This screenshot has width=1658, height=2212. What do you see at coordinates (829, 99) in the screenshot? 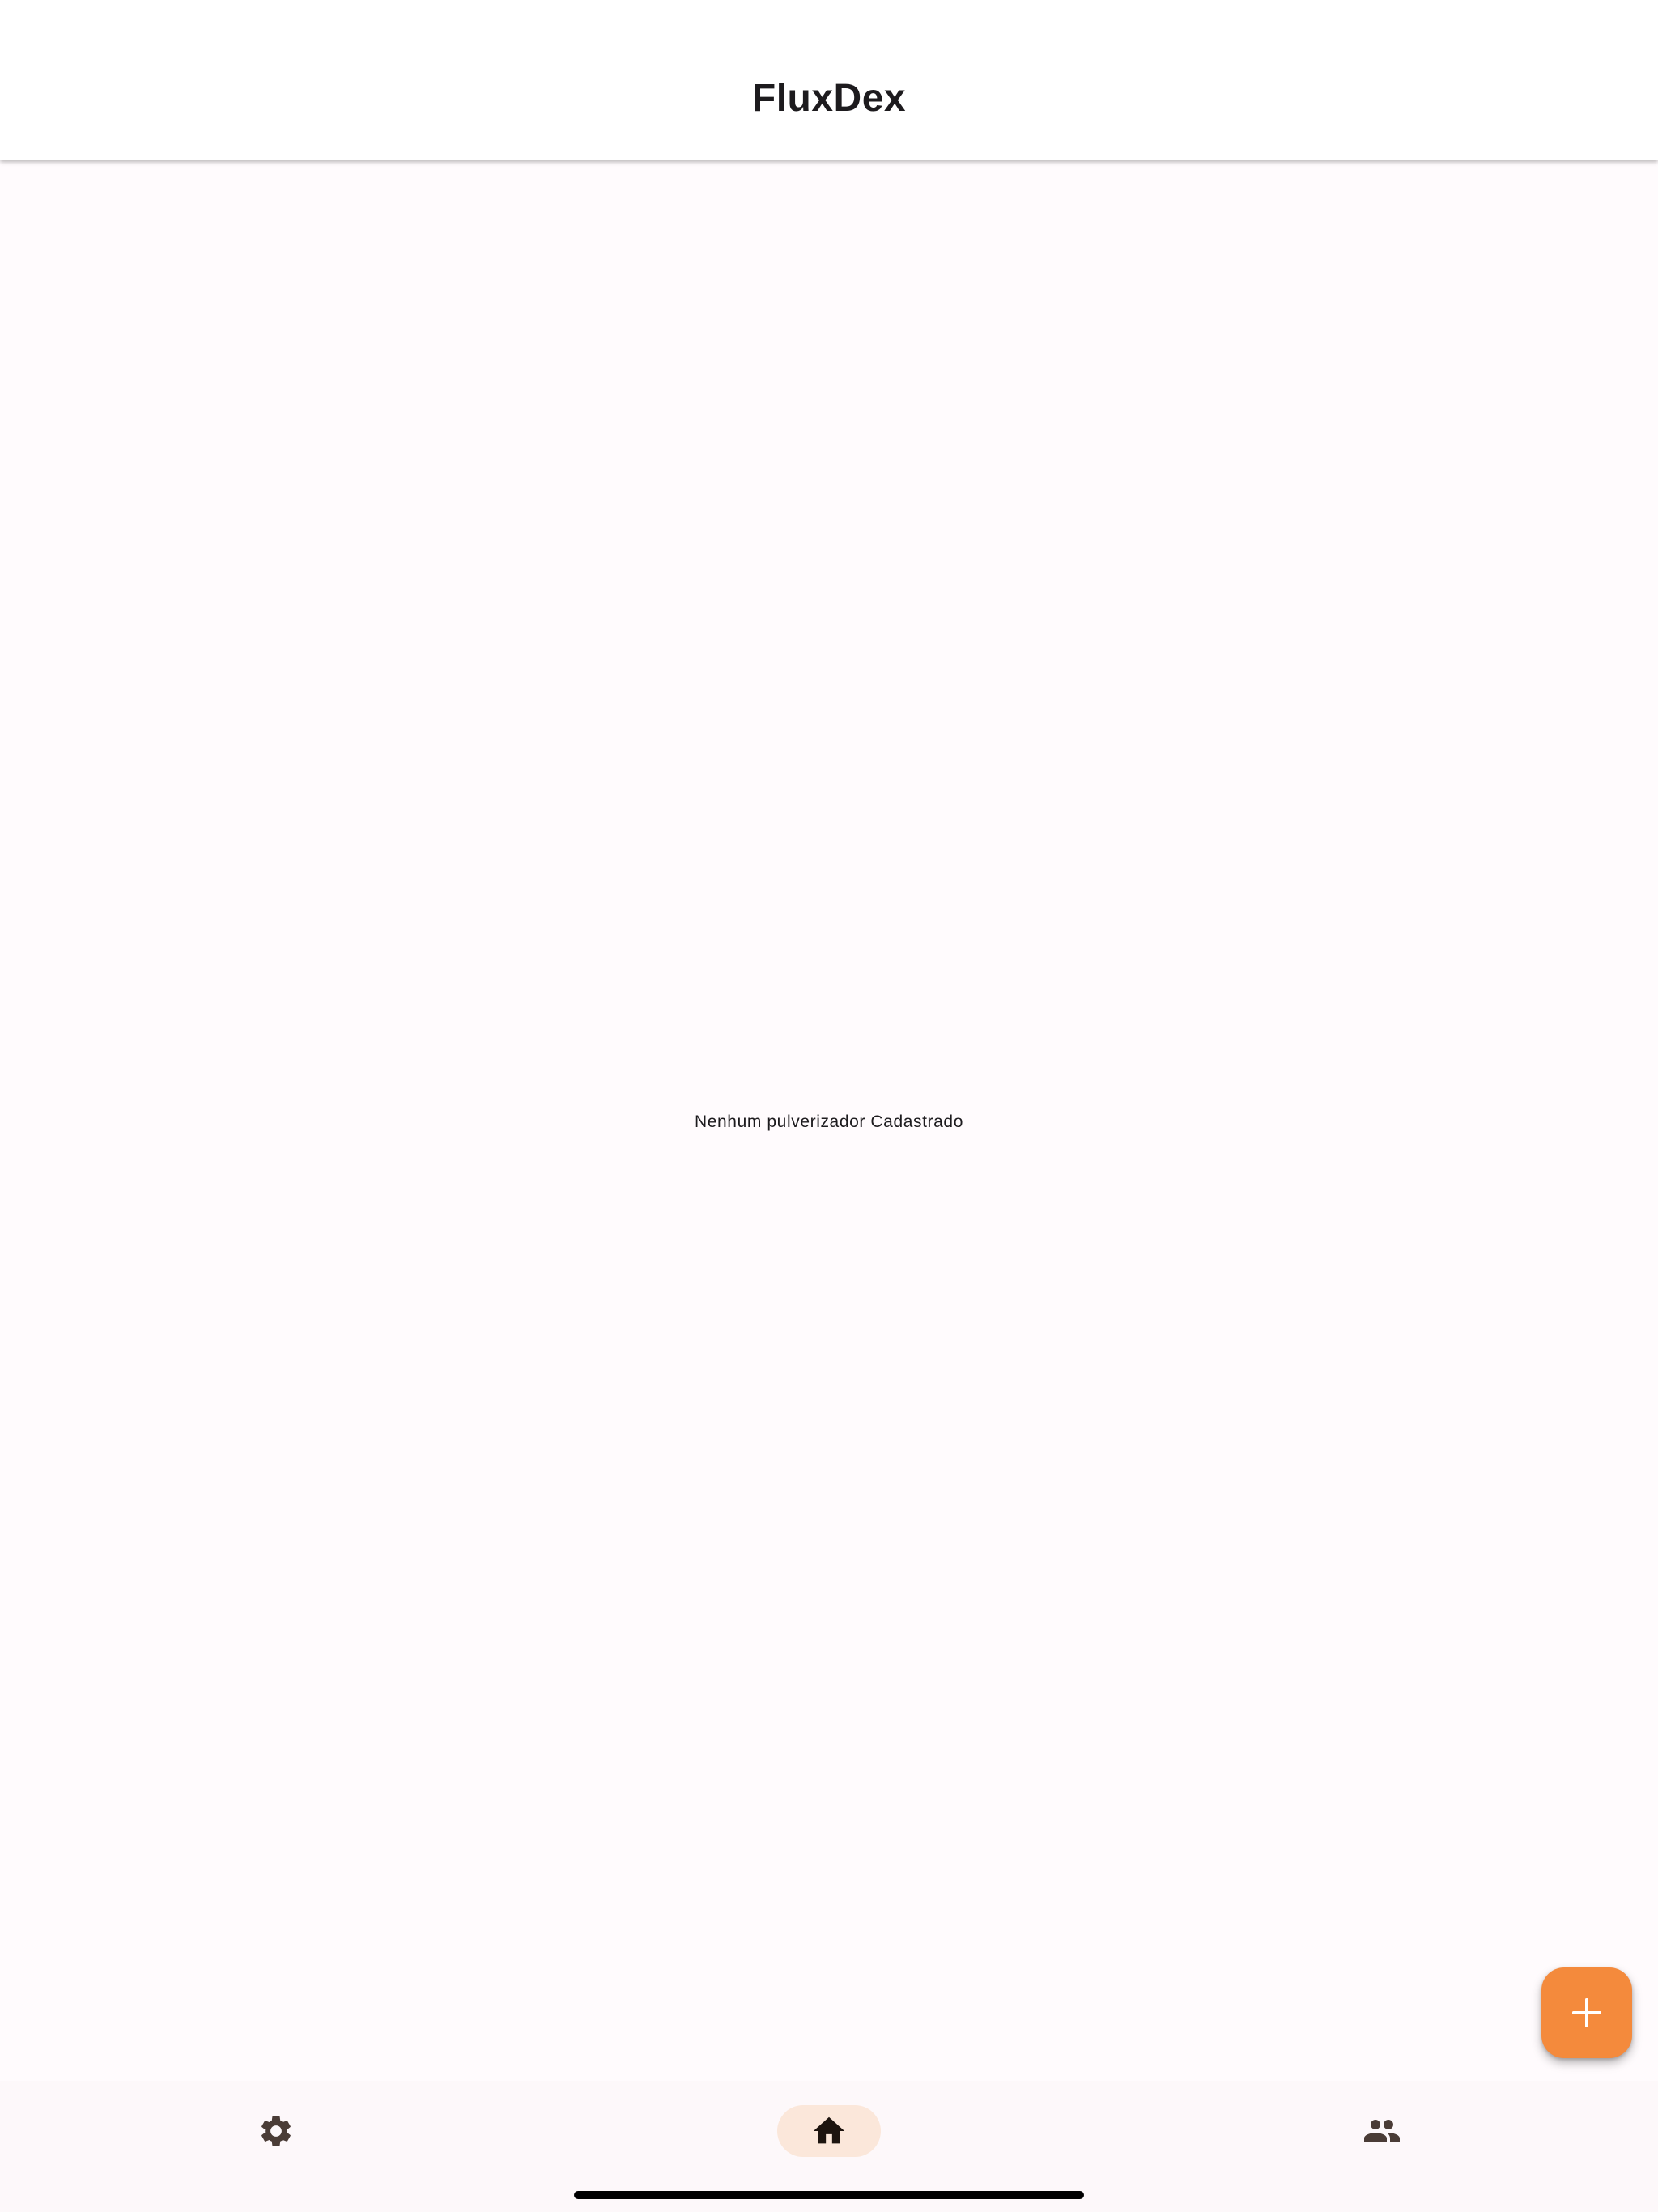
I see `page-title: FluxDex` at bounding box center [829, 99].